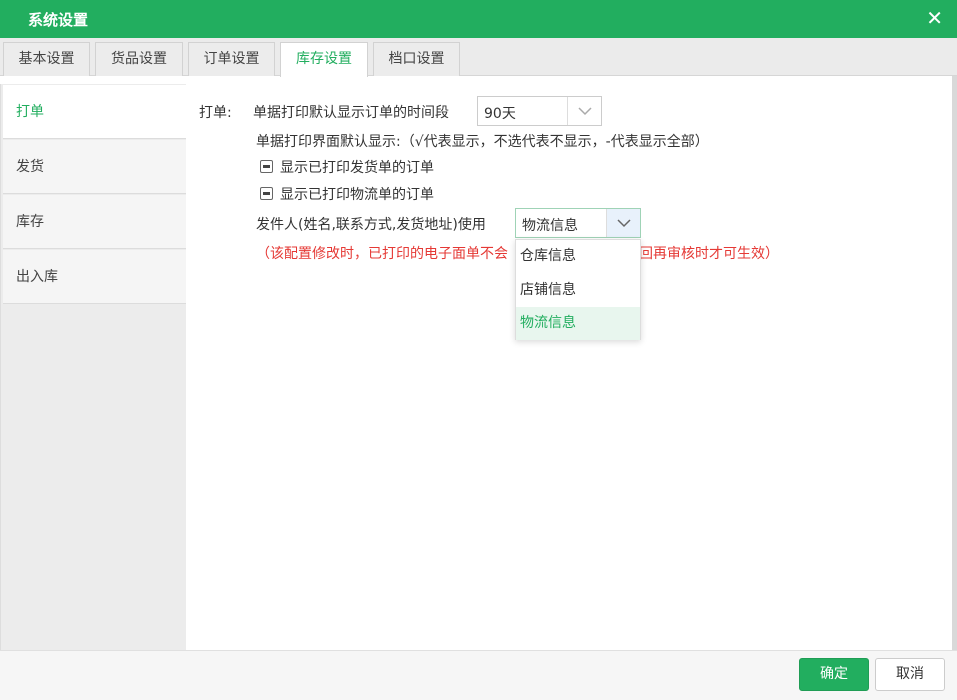 This screenshot has width=957, height=700. Describe the element at coordinates (500, 114) in the screenshot. I see `period-select-value: 90天` at that location.